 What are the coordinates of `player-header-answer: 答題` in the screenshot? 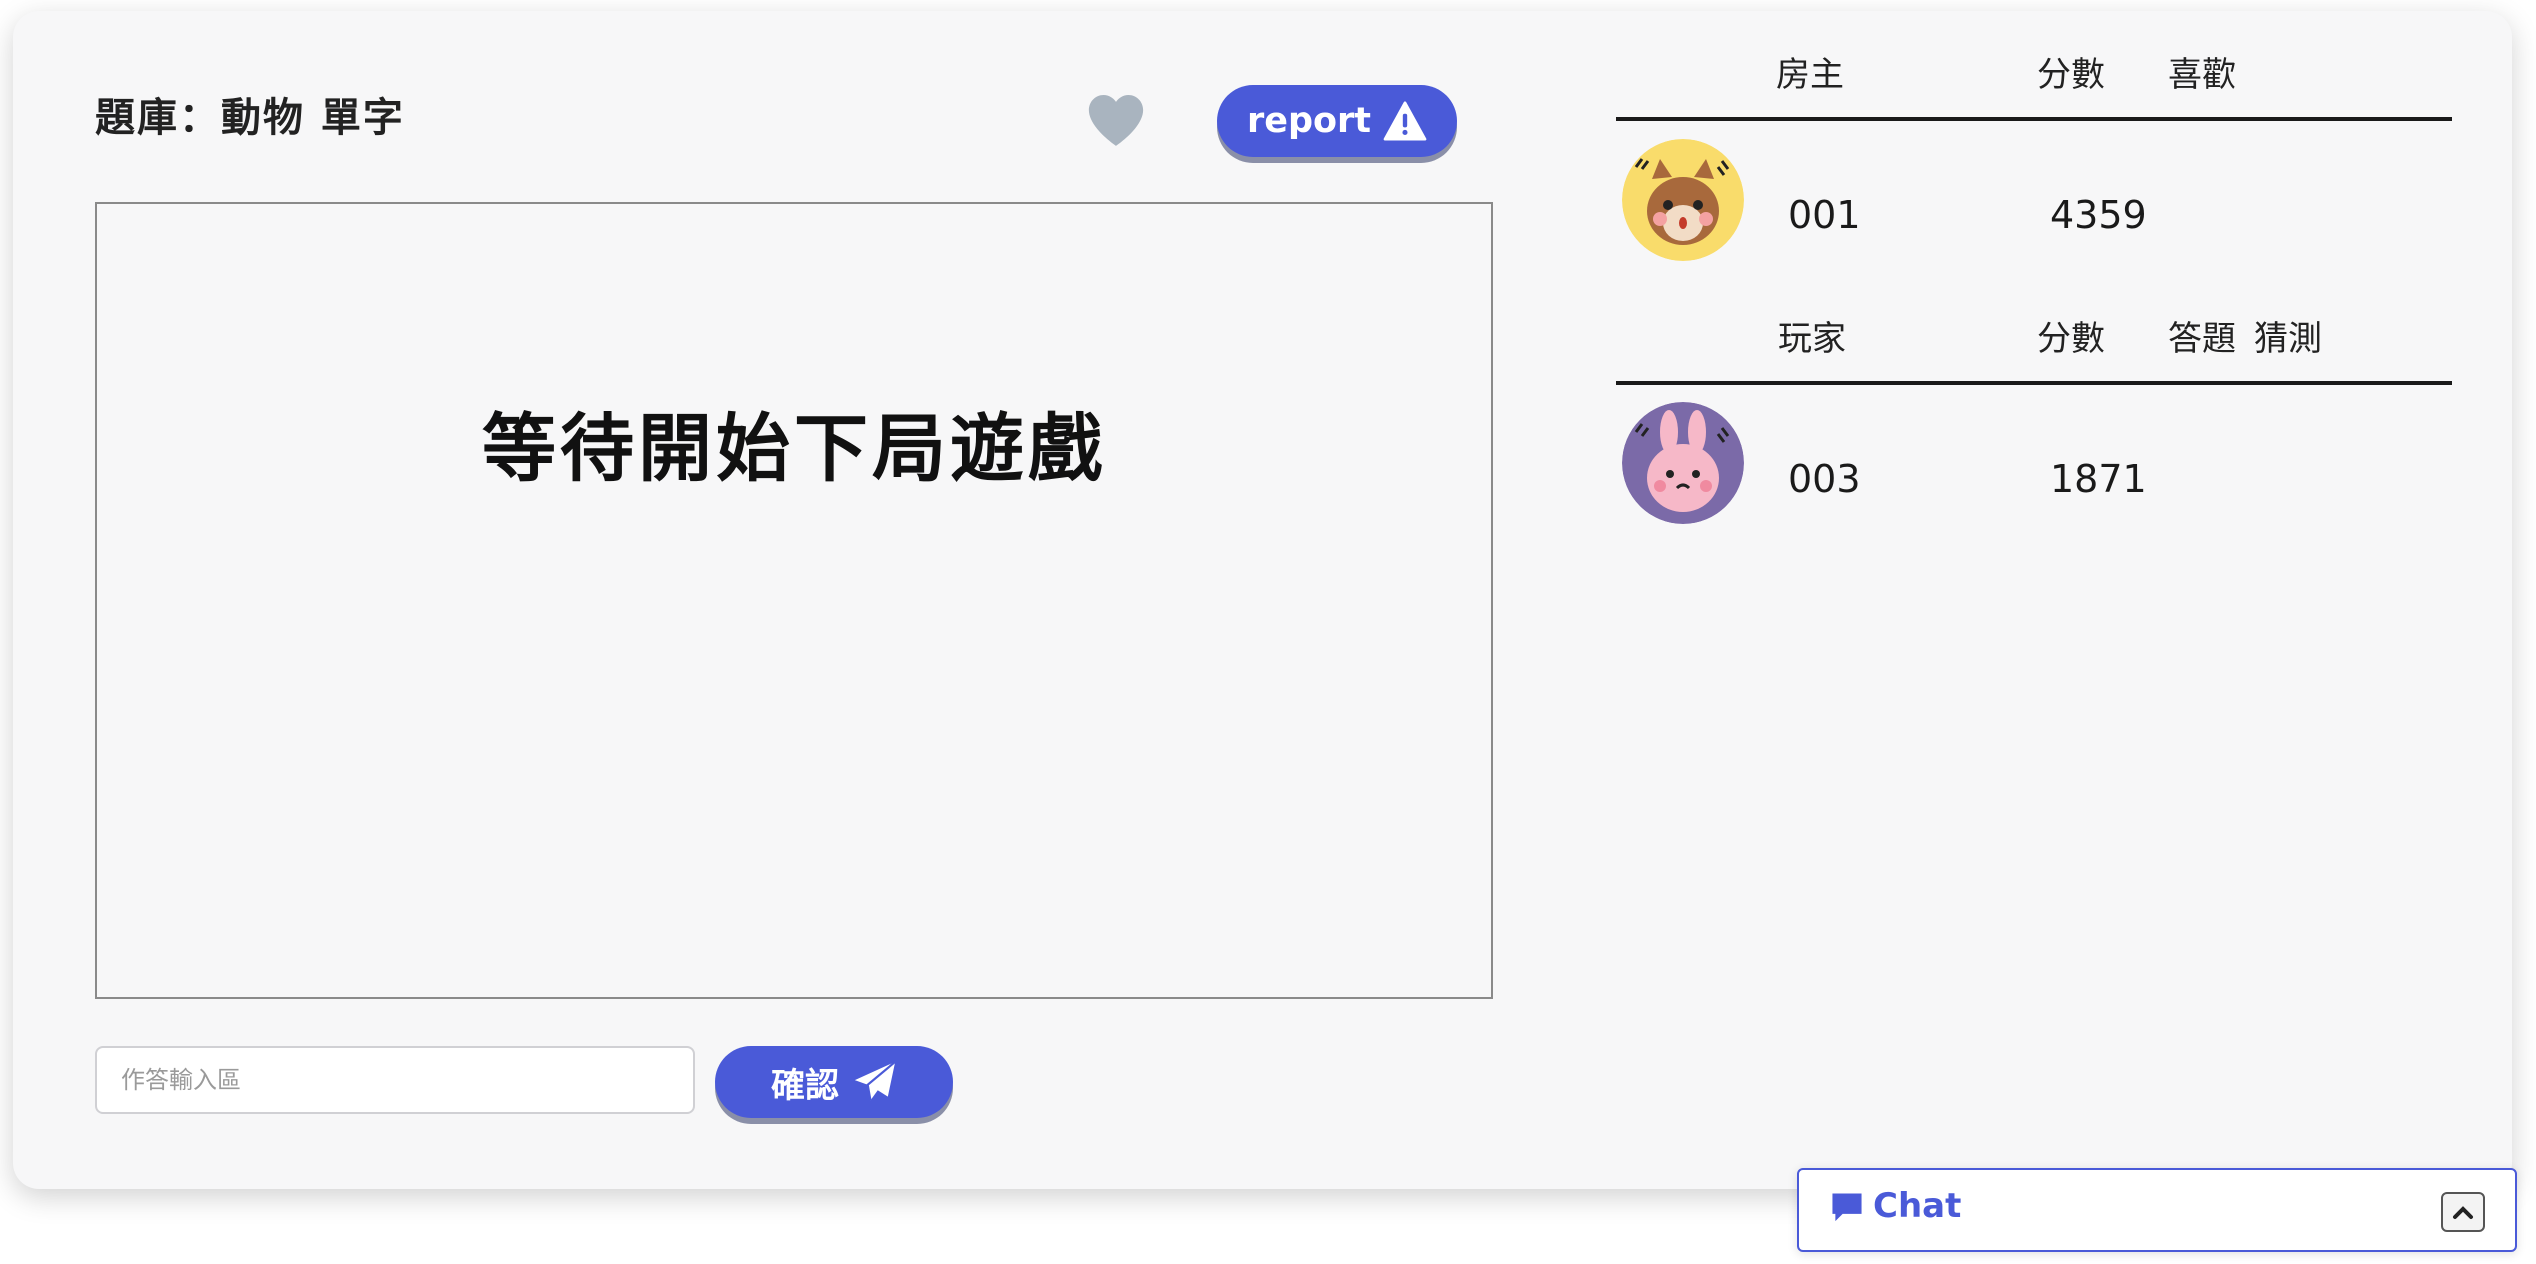 It's located at (2202, 339).